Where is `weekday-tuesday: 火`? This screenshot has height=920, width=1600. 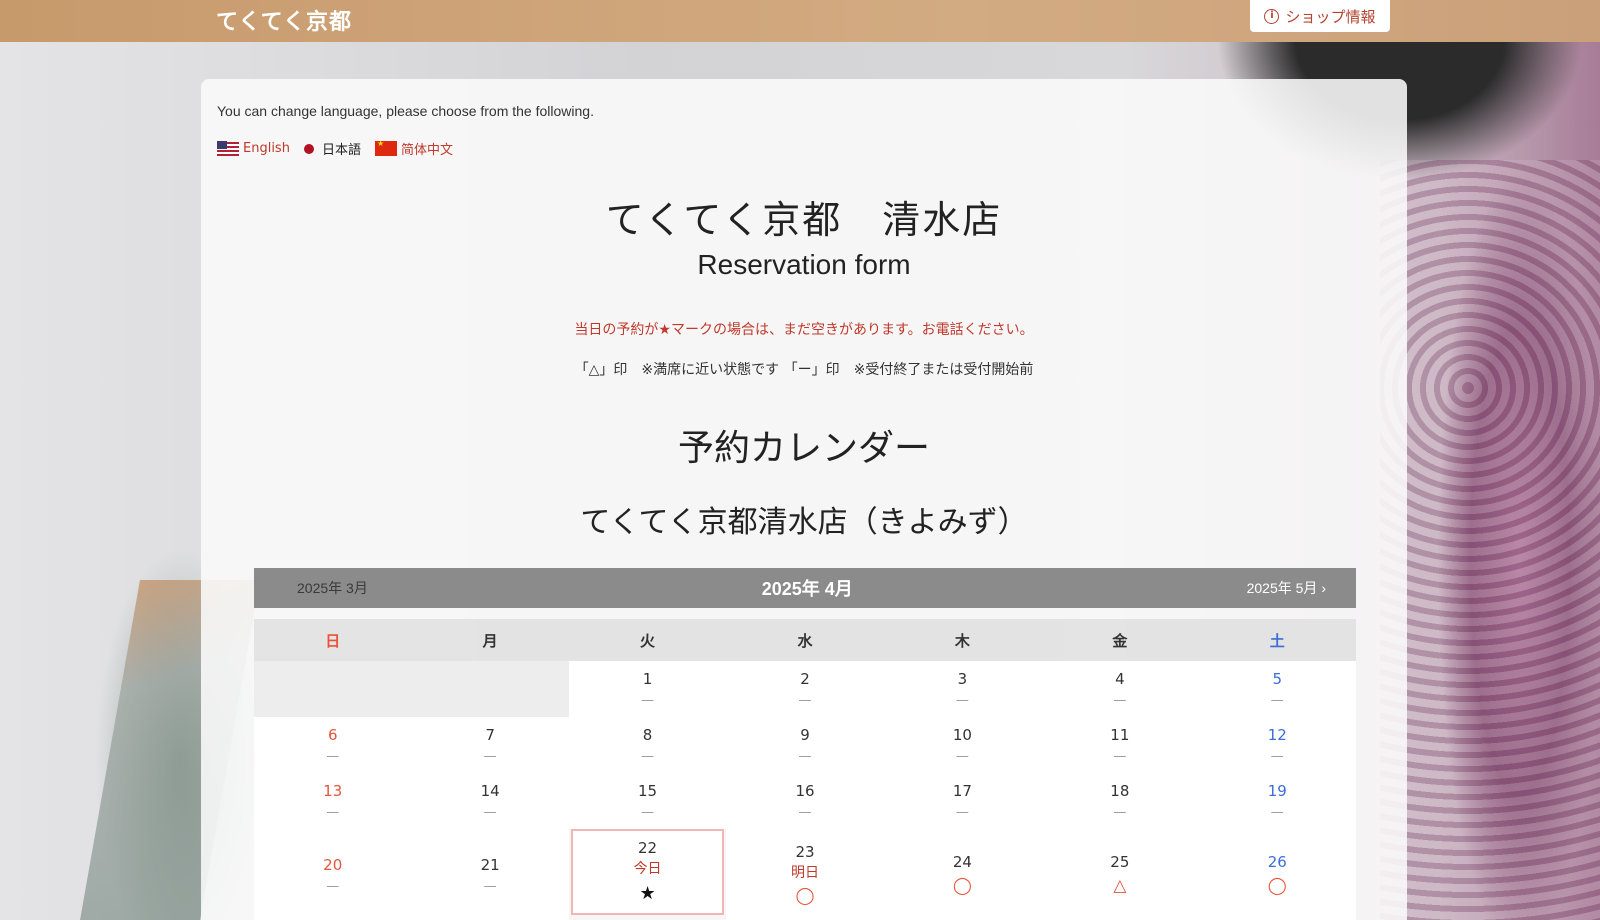 weekday-tuesday: 火 is located at coordinates (648, 640).